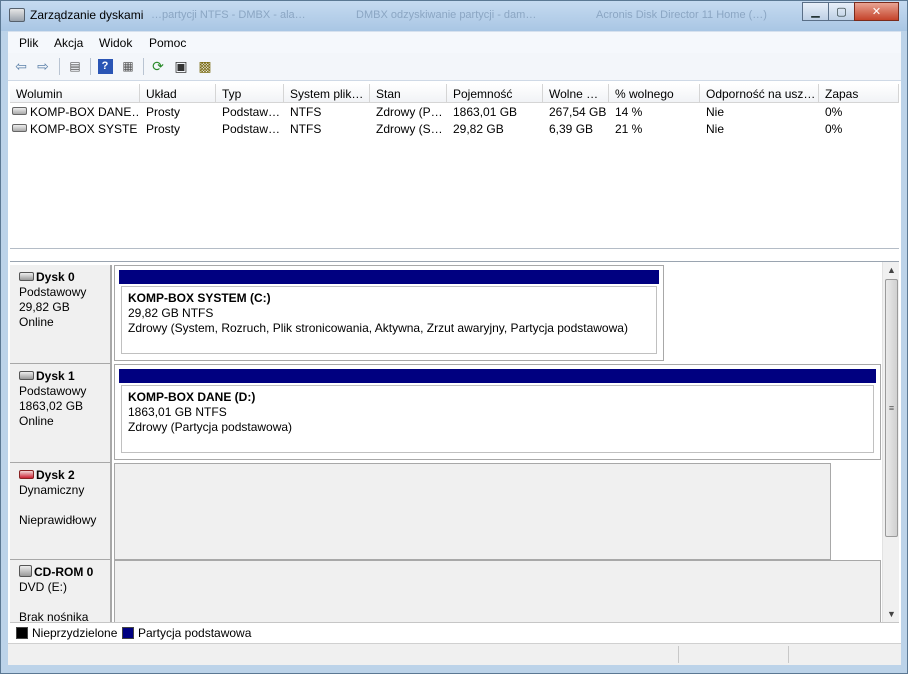  I want to click on minimize-button: ▁, so click(815, 11).